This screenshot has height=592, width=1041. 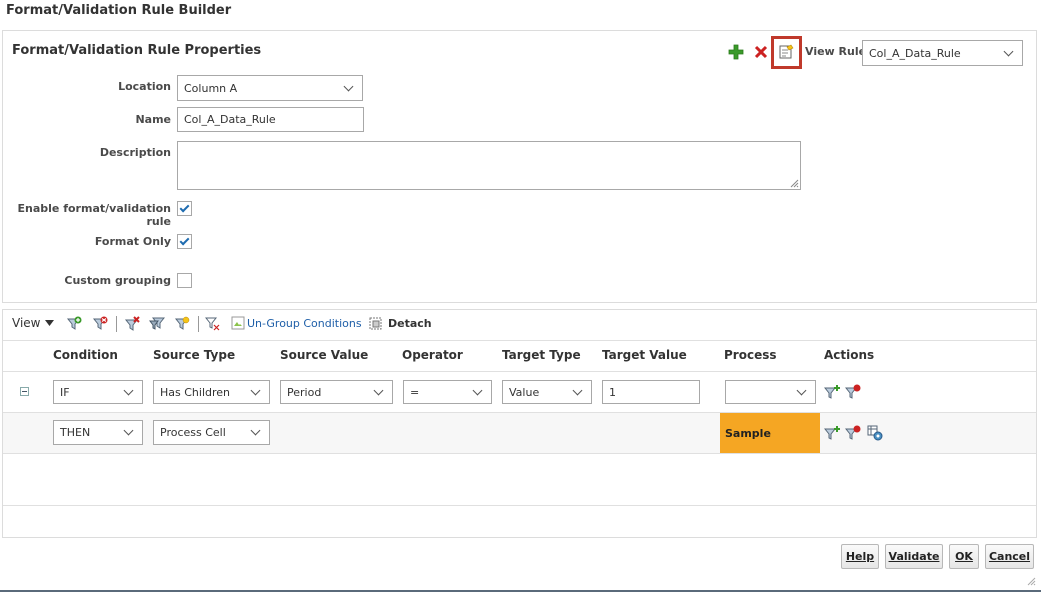 I want to click on clear-filter-icon, so click(x=213, y=324).